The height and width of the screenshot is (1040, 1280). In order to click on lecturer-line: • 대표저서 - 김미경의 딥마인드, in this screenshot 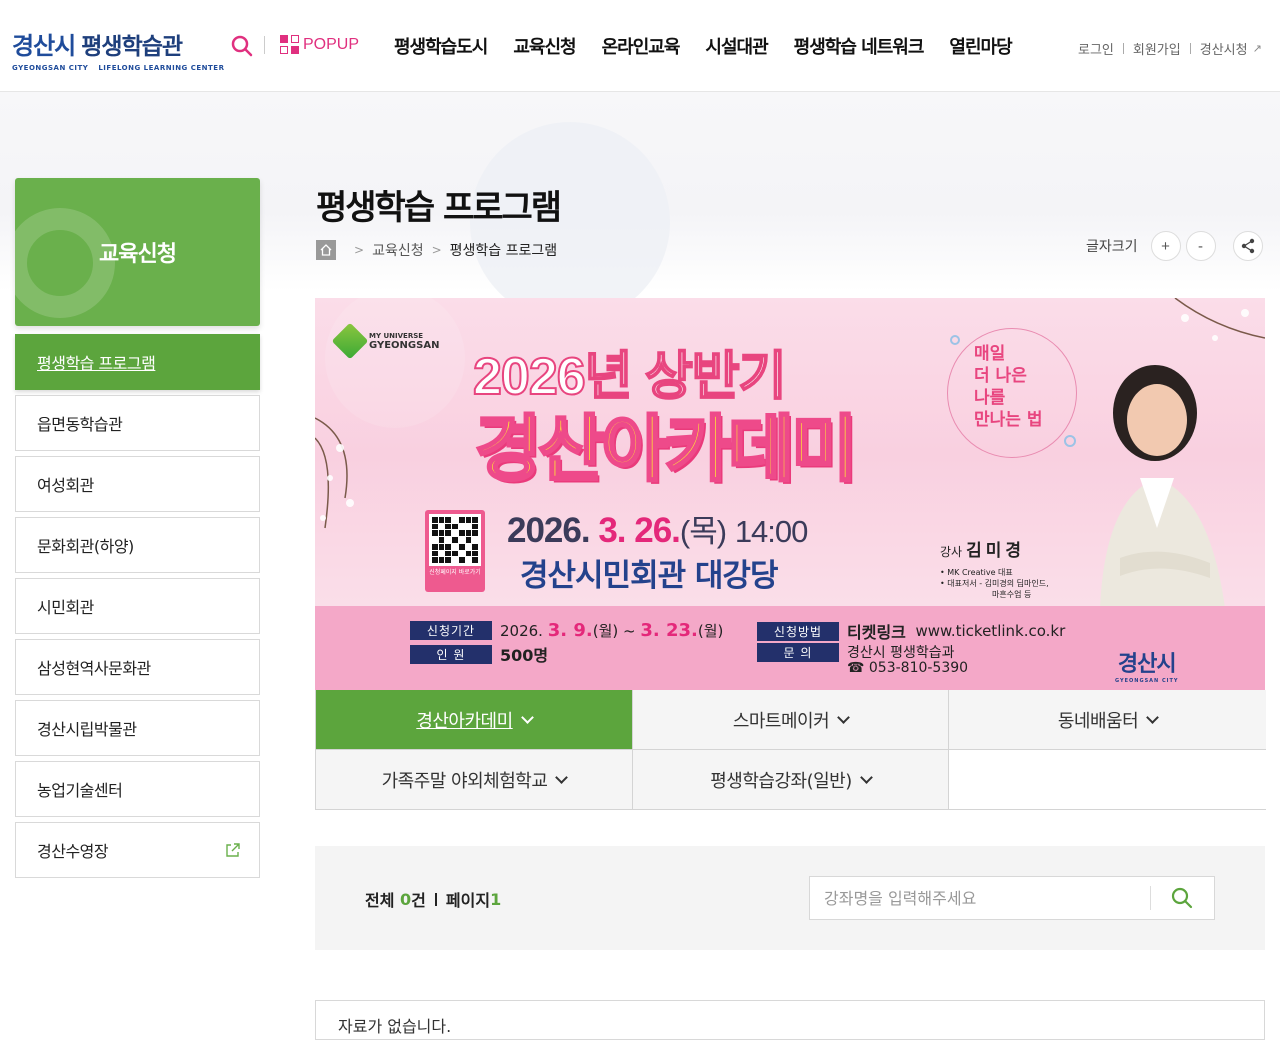, I will do `click(994, 583)`.